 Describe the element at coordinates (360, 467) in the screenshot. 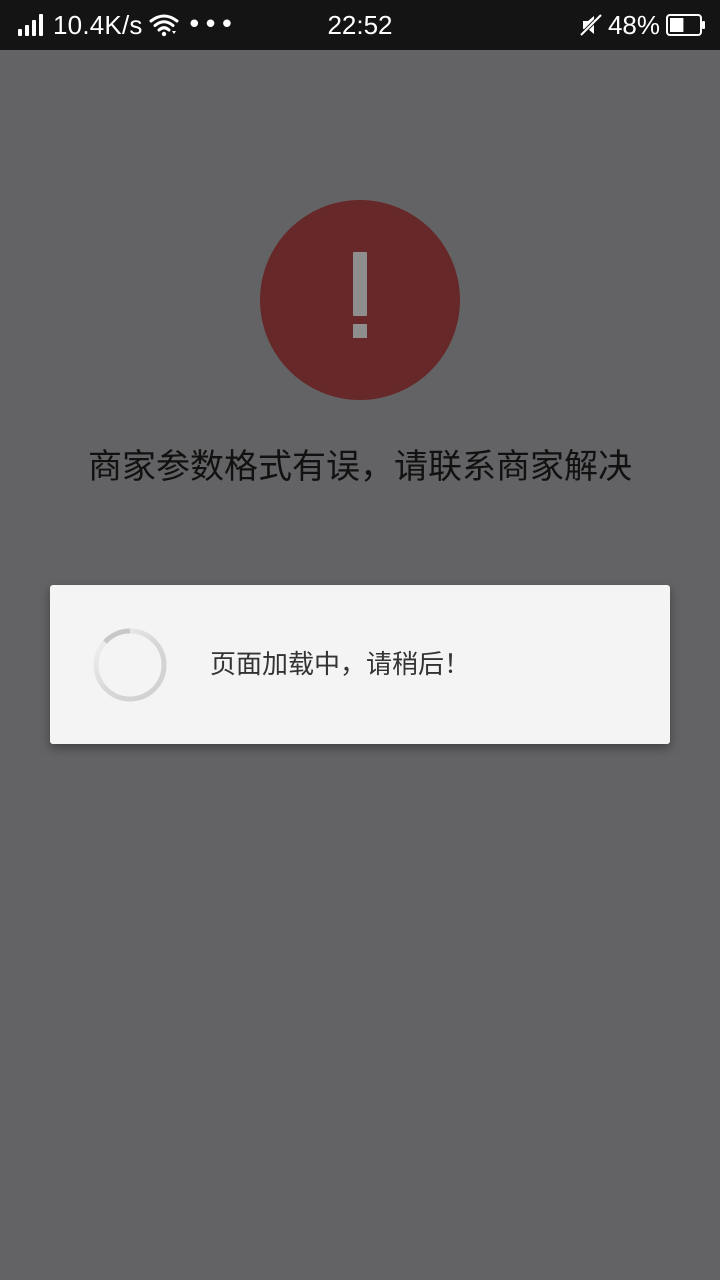

I see `error-message: 商家参数格式有误，请联系商家解决` at that location.